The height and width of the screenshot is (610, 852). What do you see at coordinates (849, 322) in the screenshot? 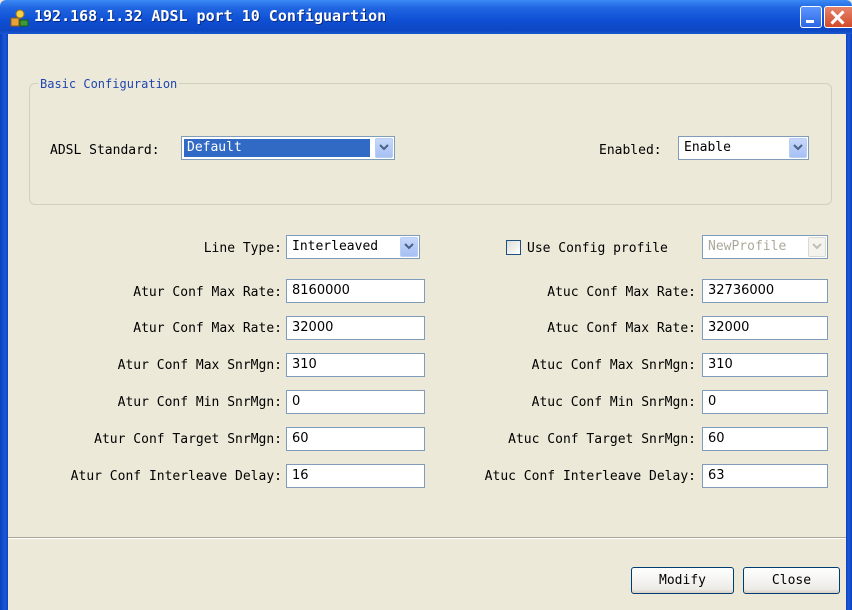
I see `window-frame-right` at bounding box center [849, 322].